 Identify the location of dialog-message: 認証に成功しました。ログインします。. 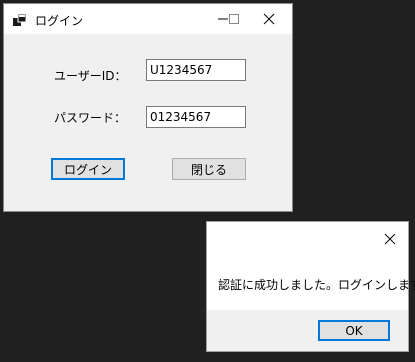
(316, 285).